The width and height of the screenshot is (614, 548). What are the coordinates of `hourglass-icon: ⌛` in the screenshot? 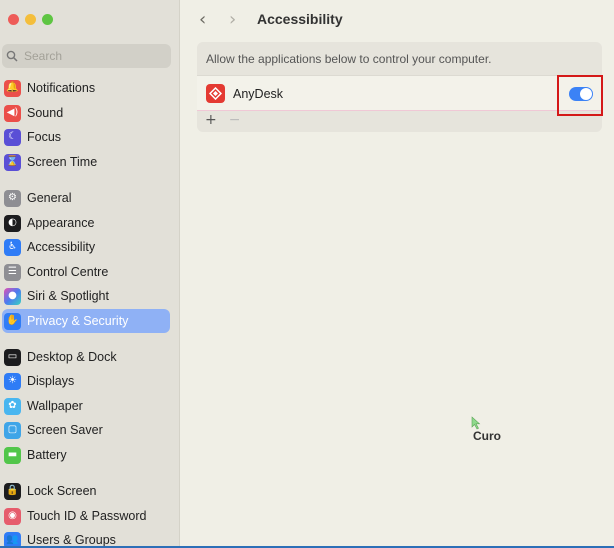 It's located at (12, 162).